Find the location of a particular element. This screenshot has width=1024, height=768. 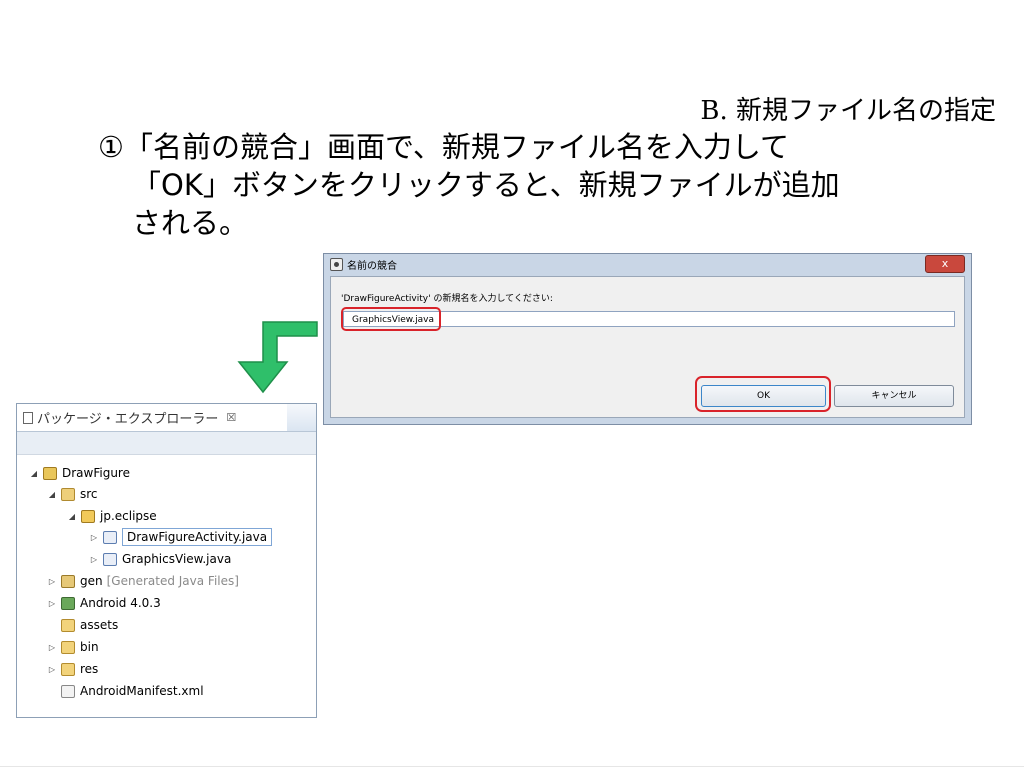

tree-item-drawfigure: ◢ DrawFigure is located at coordinates (79, 473).